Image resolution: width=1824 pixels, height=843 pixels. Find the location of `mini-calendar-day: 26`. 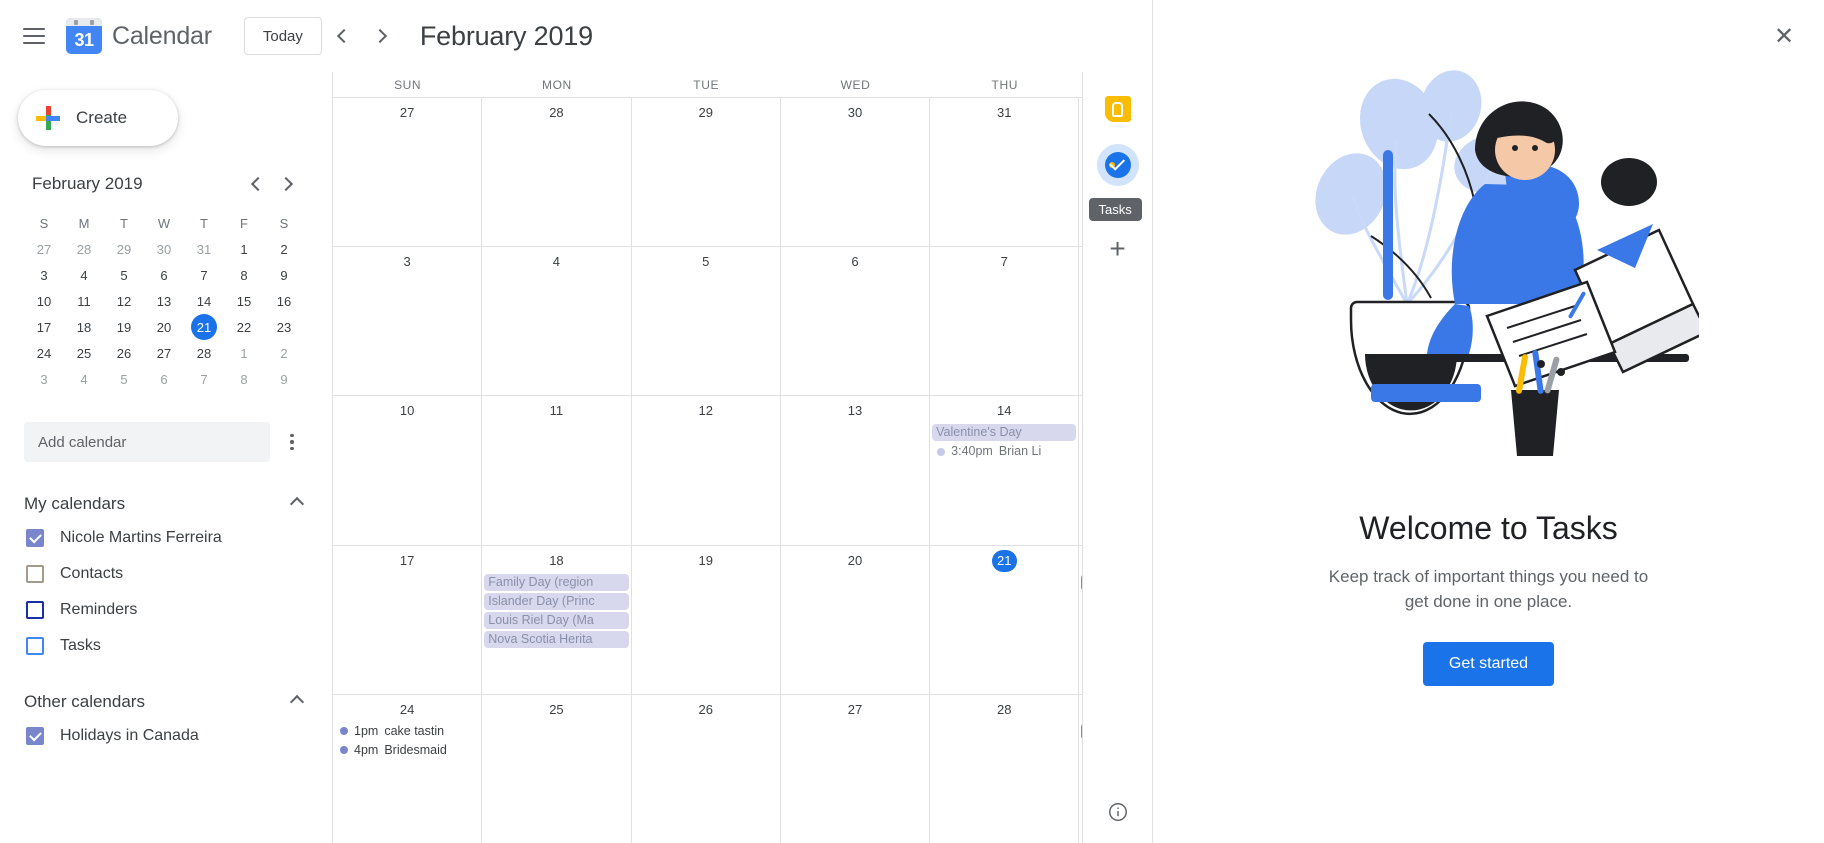

mini-calendar-day: 26 is located at coordinates (124, 353).